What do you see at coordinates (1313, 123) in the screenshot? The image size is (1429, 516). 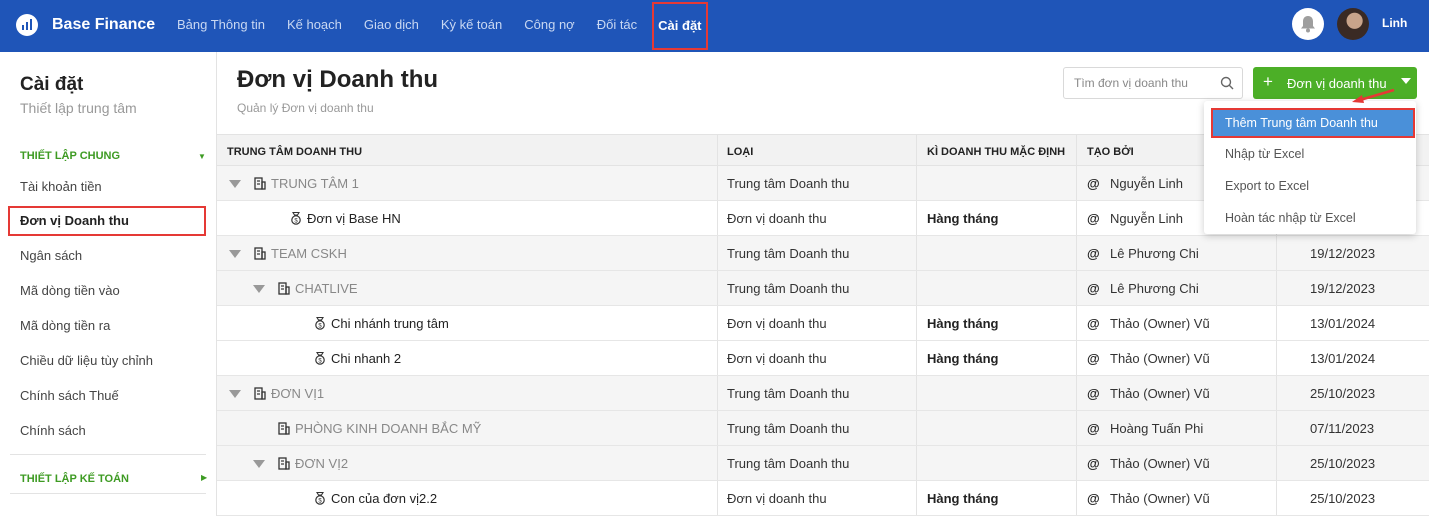 I see `menu-item-add-revenue-center: Thêm Trung tâm Doanh thu` at bounding box center [1313, 123].